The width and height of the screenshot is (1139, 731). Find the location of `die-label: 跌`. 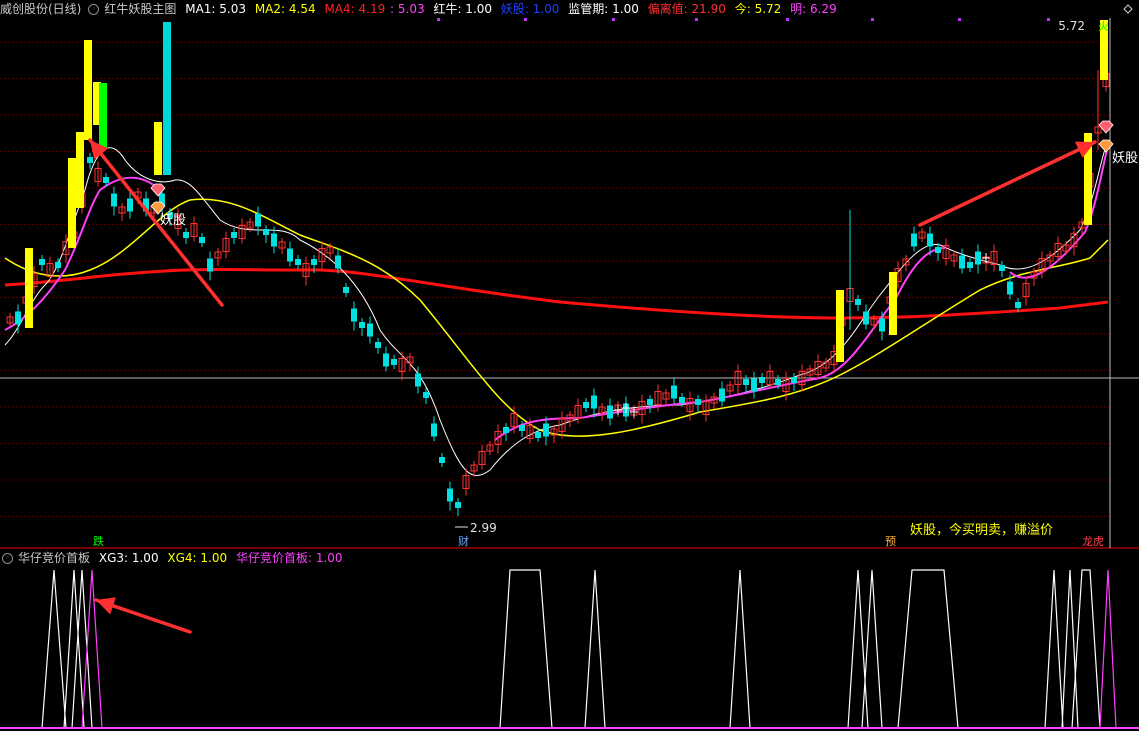

die-label: 跌 is located at coordinates (98, 541).